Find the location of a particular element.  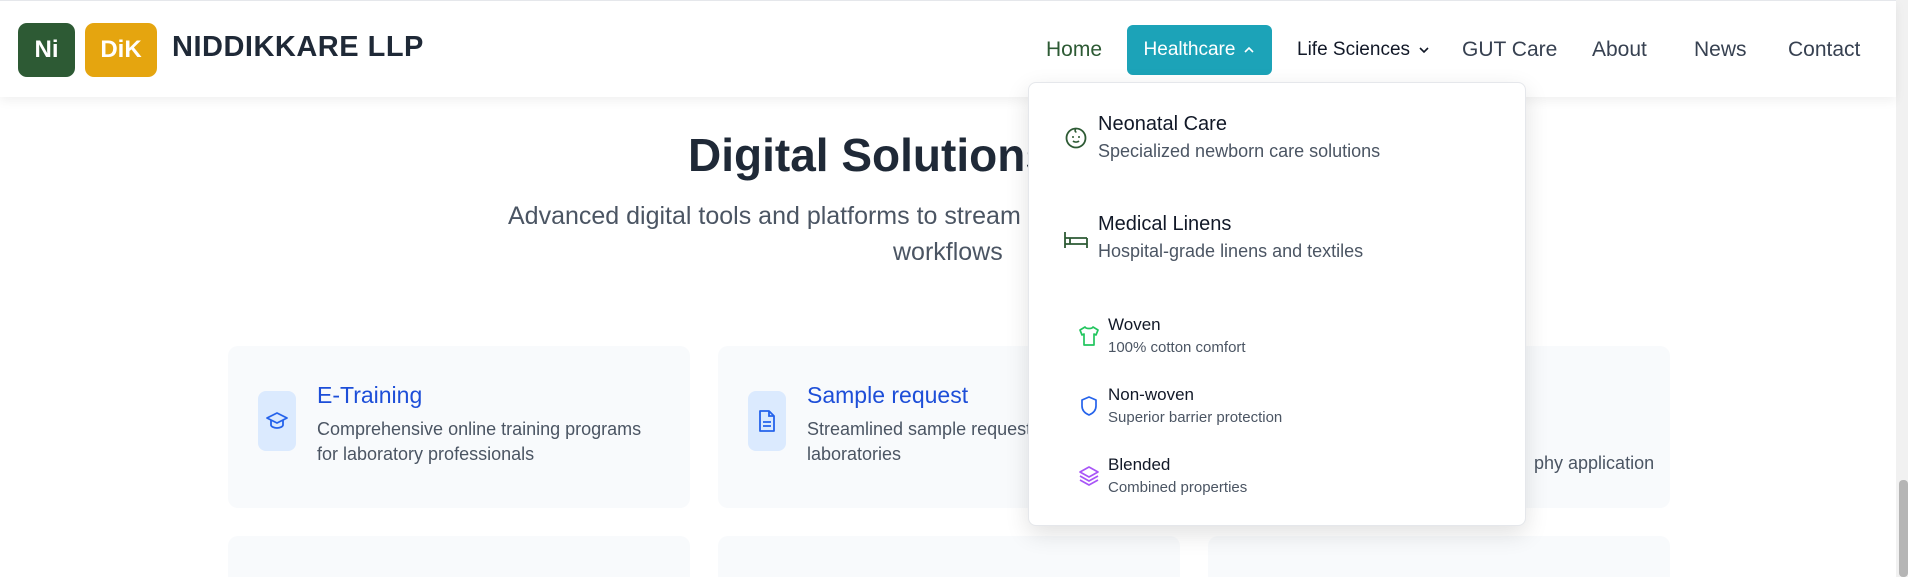

chevron-up-icon is located at coordinates (1249, 50).